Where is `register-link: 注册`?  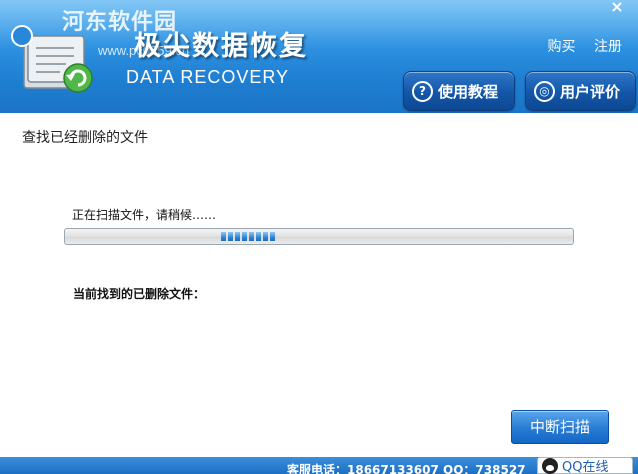 register-link: 注册 is located at coordinates (608, 47).